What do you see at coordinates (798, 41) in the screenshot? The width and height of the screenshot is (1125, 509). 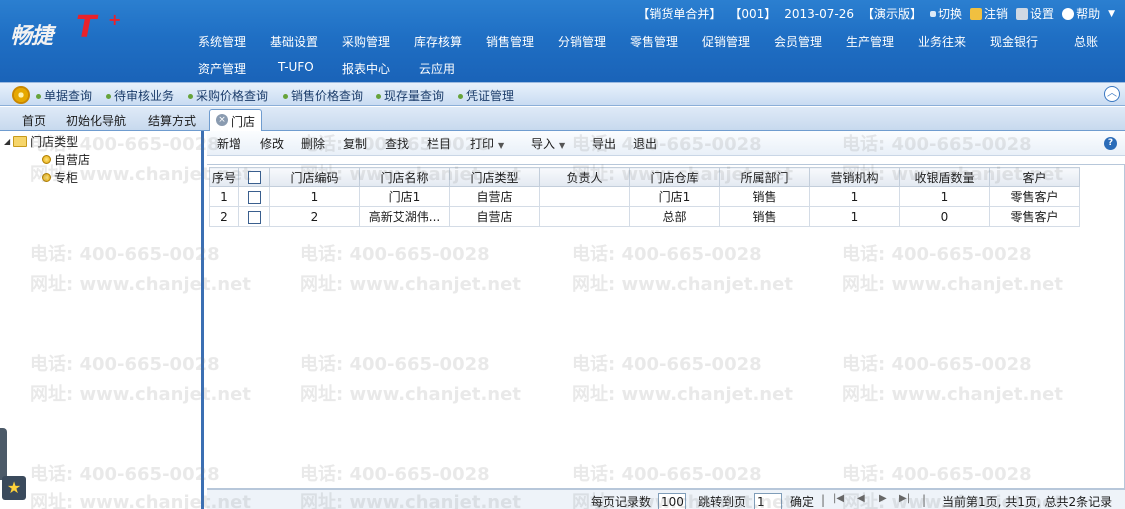 I see `menu-membership: 会员管理` at bounding box center [798, 41].